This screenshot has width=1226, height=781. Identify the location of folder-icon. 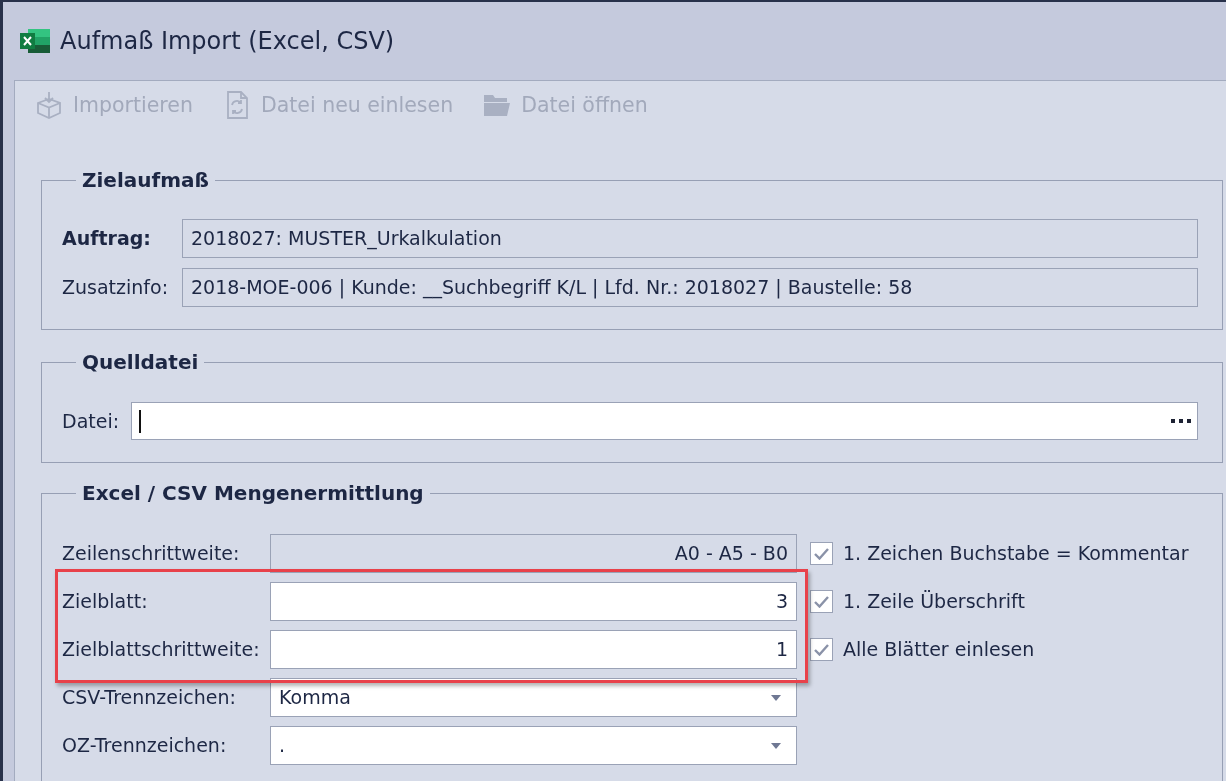
(497, 105).